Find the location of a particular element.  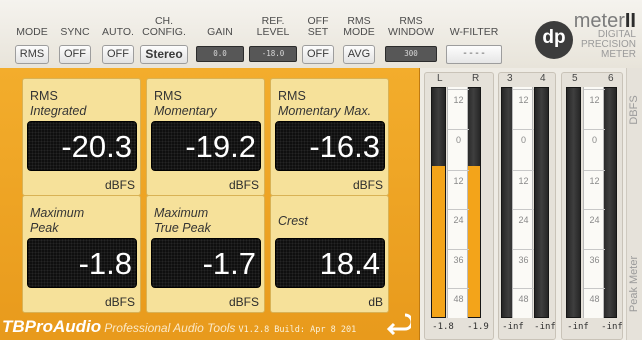

card-value: -16.3 is located at coordinates (330, 146).